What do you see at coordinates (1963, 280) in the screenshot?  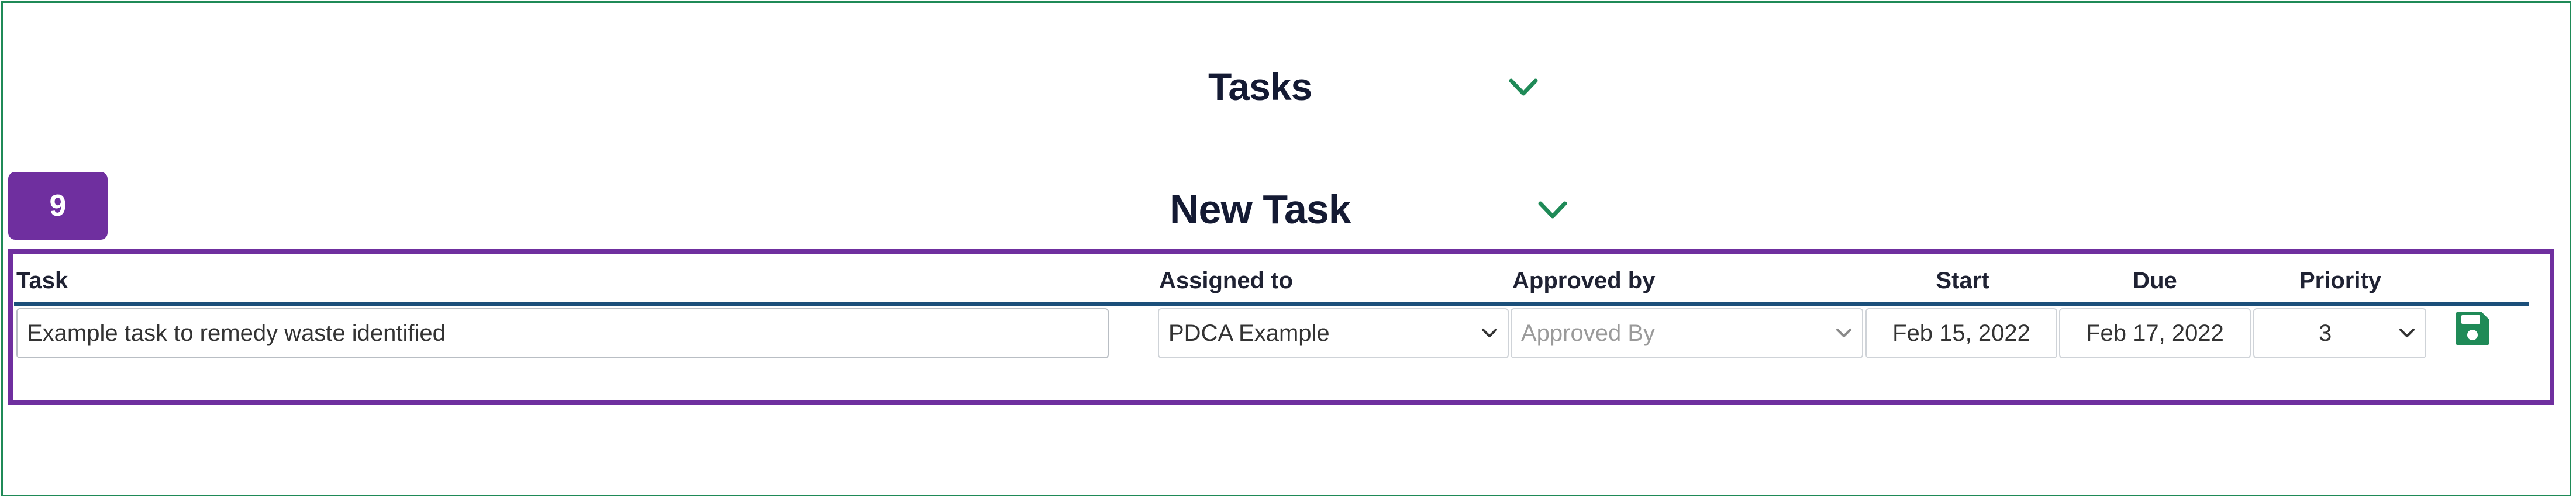 I see `column-header-start: Start` at bounding box center [1963, 280].